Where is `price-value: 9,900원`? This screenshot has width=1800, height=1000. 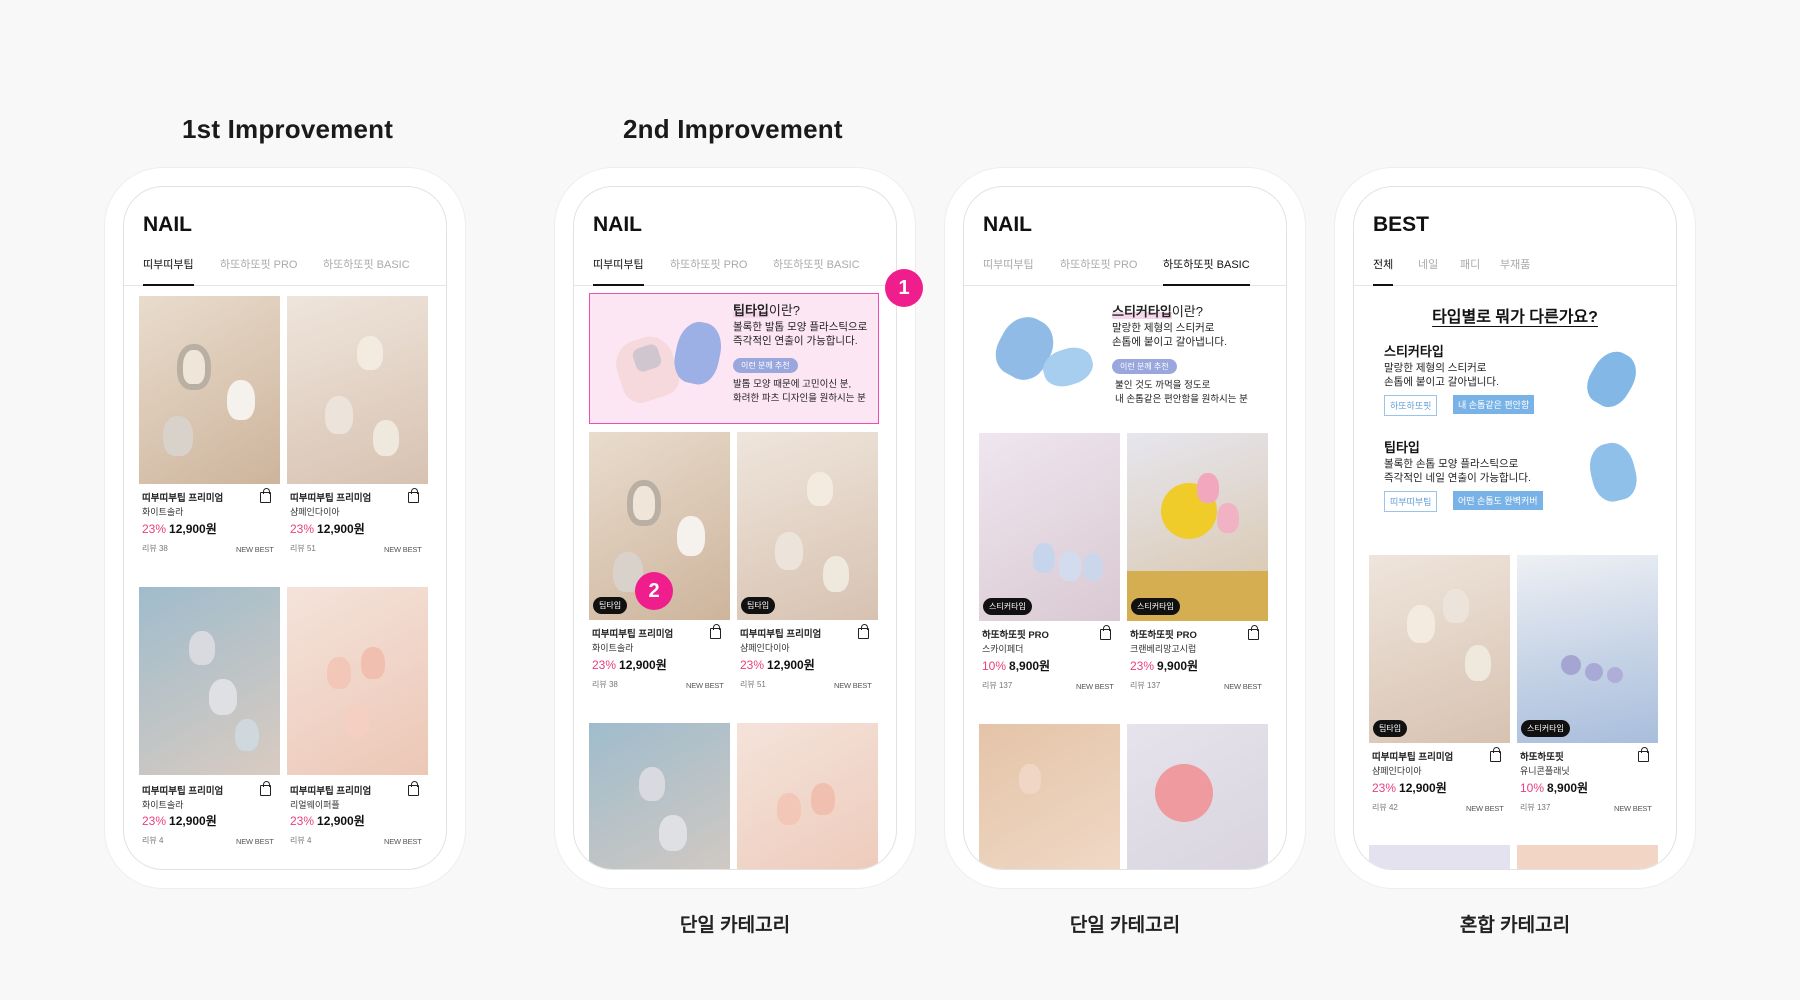
price-value: 9,900원 is located at coordinates (1178, 666).